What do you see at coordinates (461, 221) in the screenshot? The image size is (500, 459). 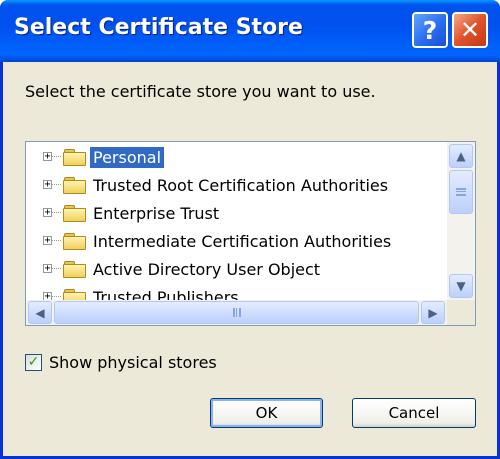 I see `vertical-scrollbar: ▲ ▼` at bounding box center [461, 221].